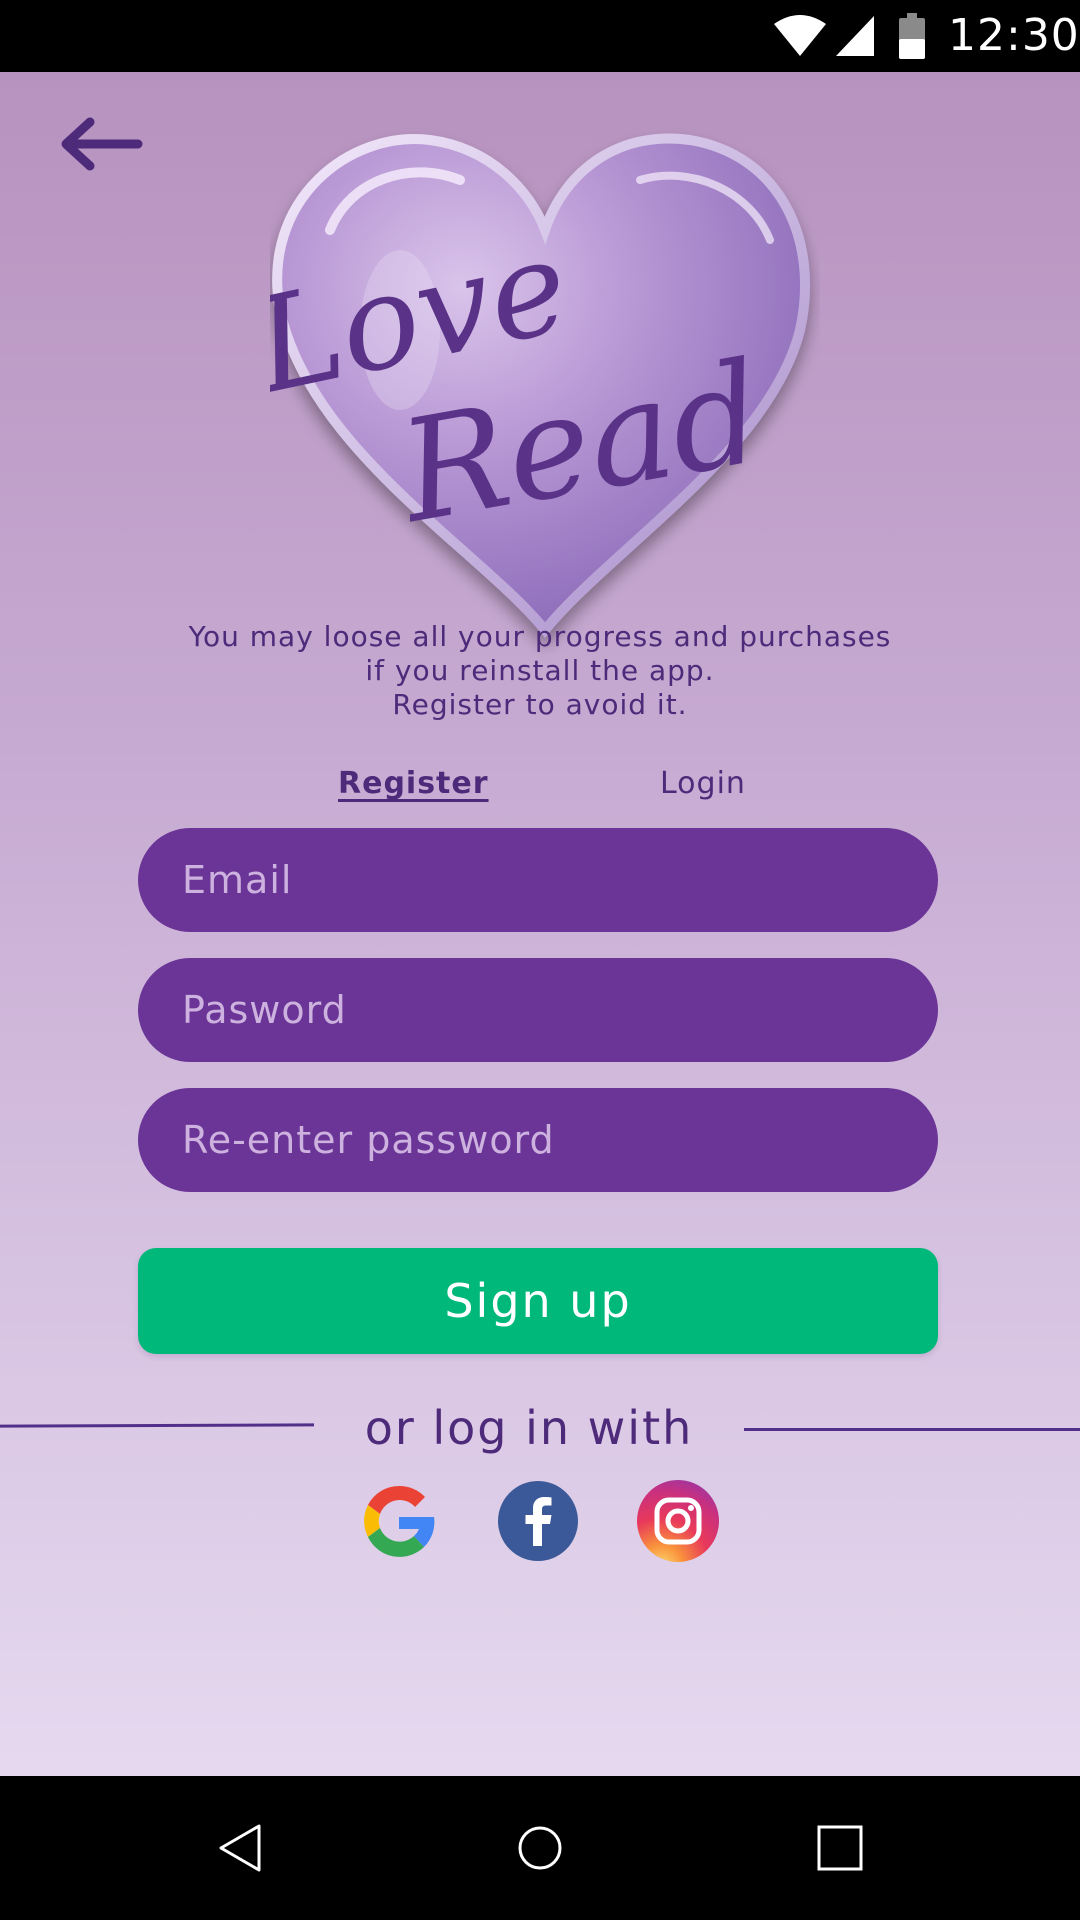 The height and width of the screenshot is (1920, 1080). What do you see at coordinates (1014, 35) in the screenshot?
I see `clock: 12:30` at bounding box center [1014, 35].